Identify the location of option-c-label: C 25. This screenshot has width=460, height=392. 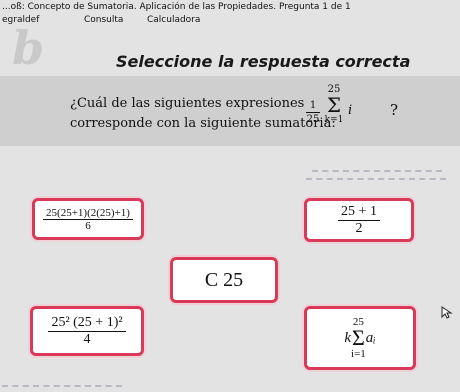
(224, 279).